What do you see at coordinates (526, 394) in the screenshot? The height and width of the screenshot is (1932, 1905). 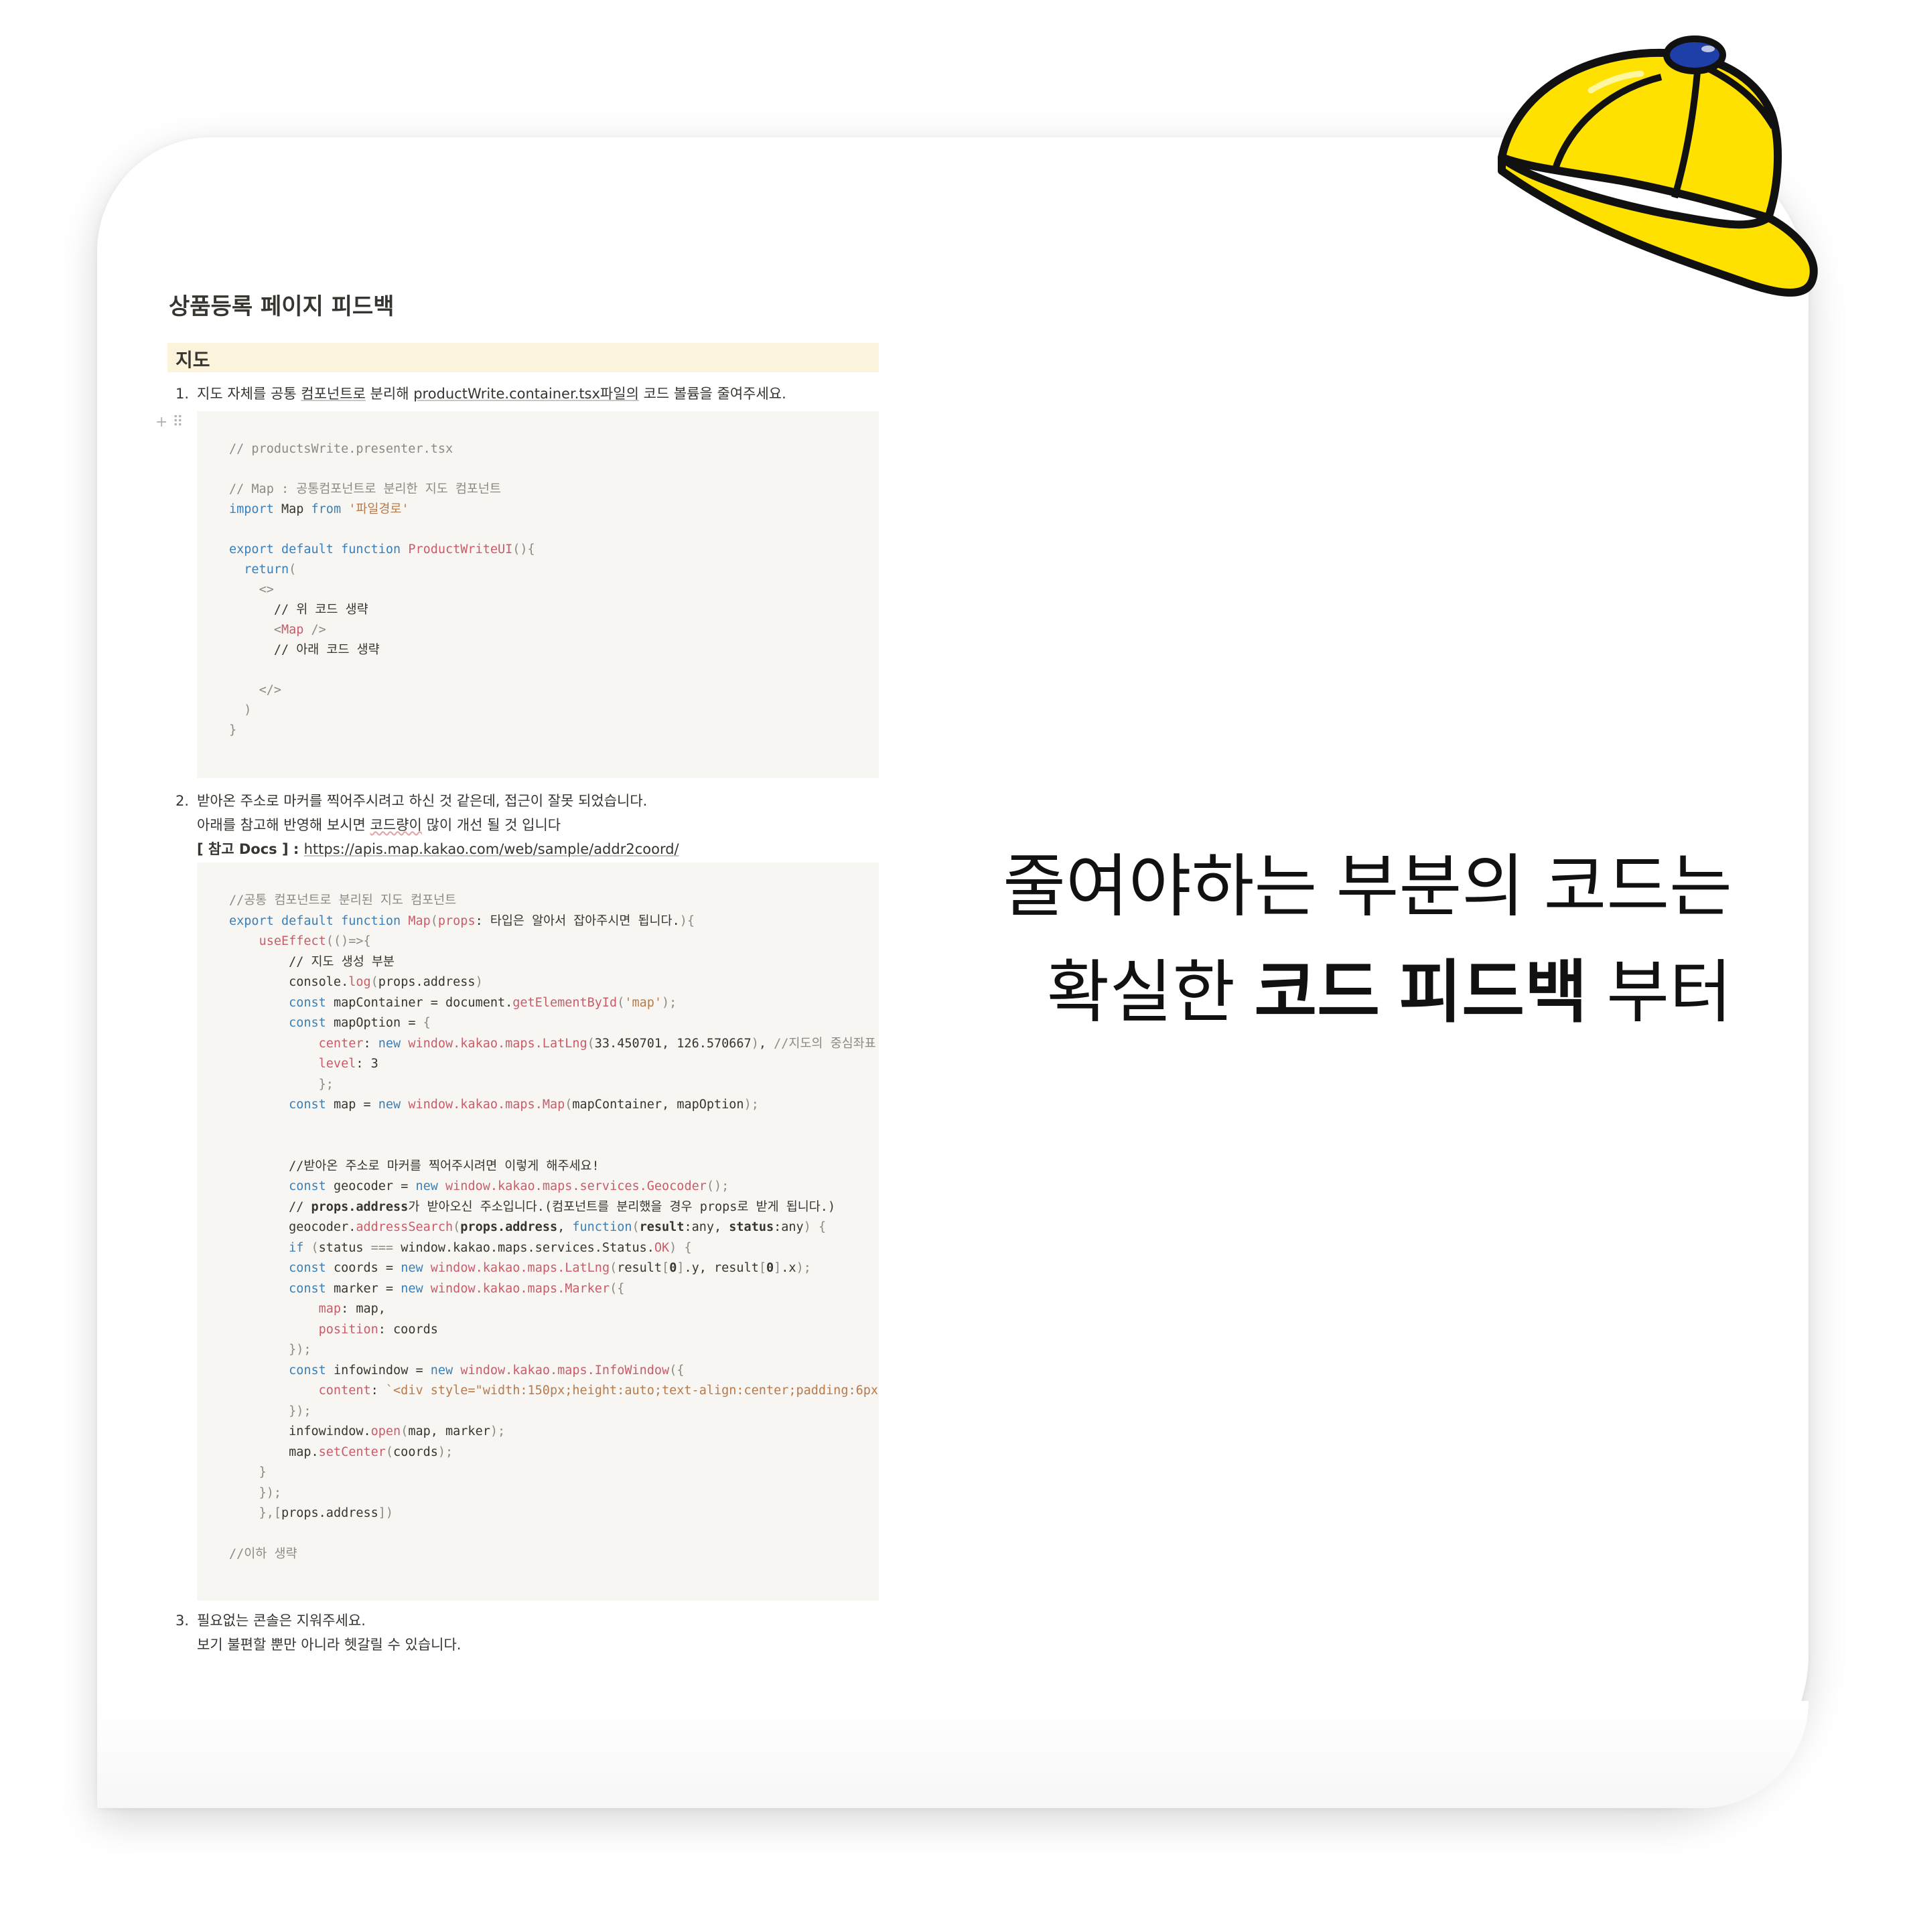 I see `filename-text: productWrite.container.tsx파일의` at bounding box center [526, 394].